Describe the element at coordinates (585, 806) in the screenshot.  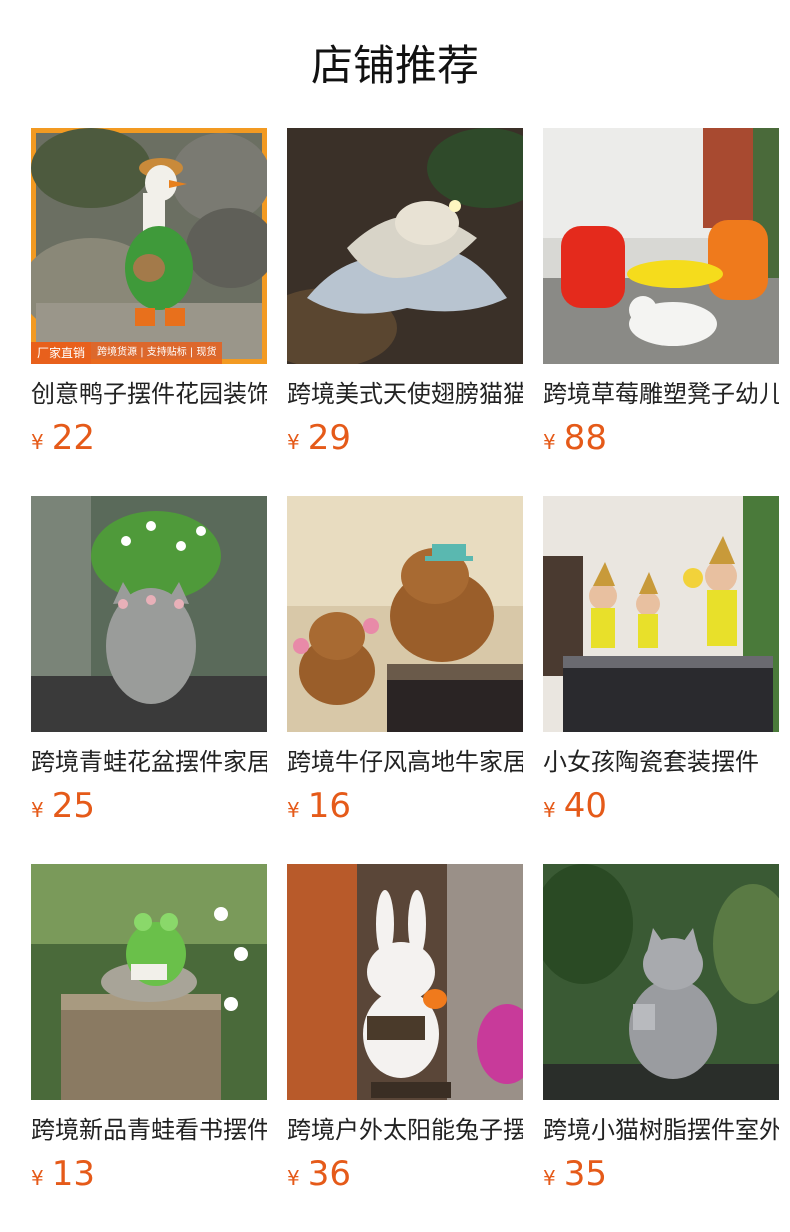
I see `price-amount: 40` at that location.